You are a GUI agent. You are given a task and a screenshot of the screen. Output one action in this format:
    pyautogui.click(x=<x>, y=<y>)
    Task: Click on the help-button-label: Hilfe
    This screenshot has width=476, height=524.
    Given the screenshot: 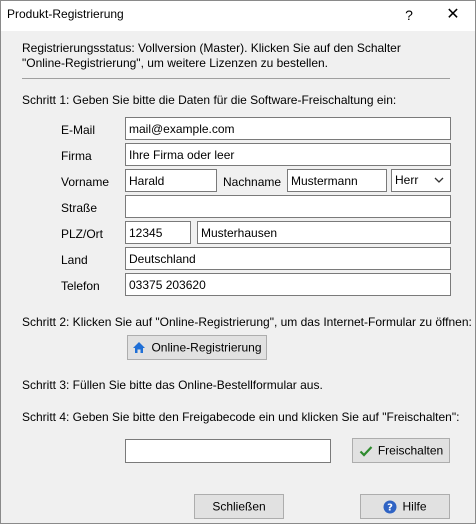 What is the action you would take?
    pyautogui.click(x=414, y=506)
    